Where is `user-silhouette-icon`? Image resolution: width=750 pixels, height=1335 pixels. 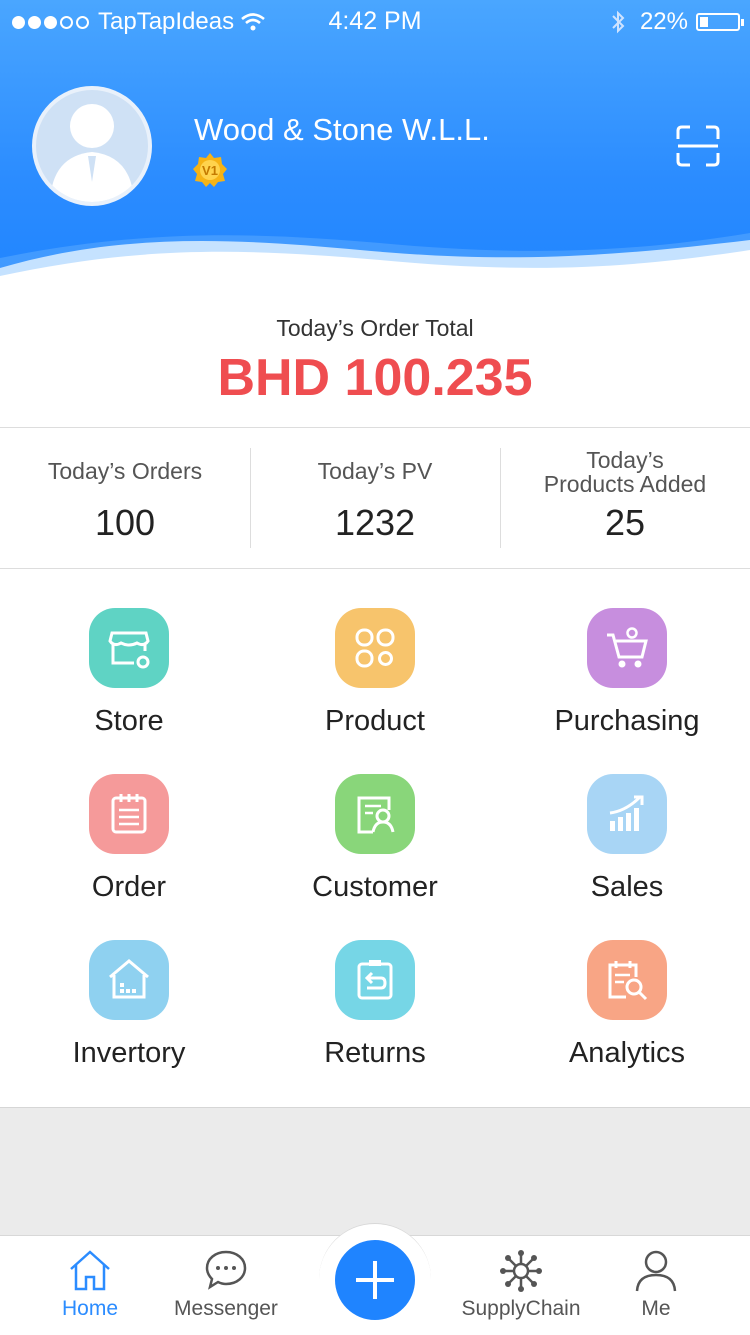
user-silhouette-icon is located at coordinates (92, 153).